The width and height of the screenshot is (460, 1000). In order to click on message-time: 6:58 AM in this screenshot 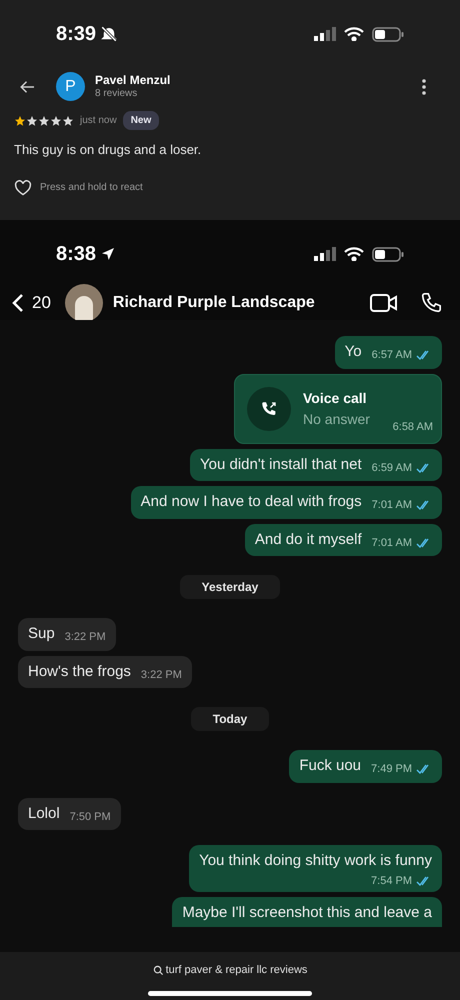, I will do `click(412, 427)`.